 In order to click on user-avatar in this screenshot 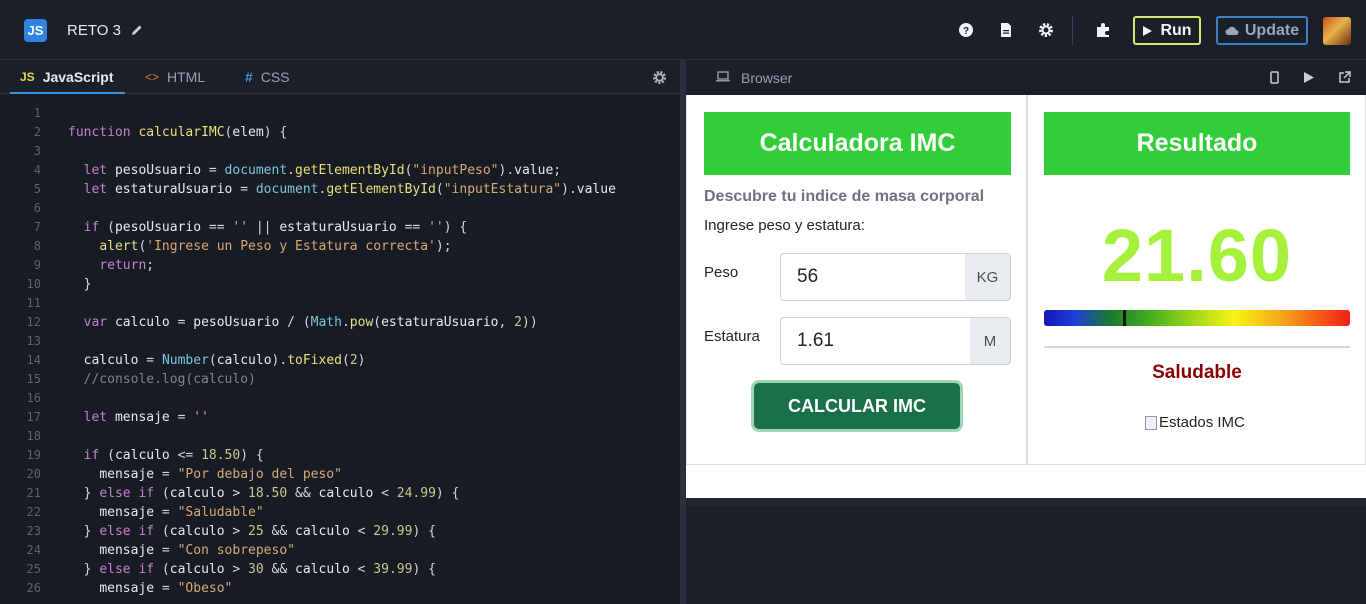, I will do `click(1337, 31)`.